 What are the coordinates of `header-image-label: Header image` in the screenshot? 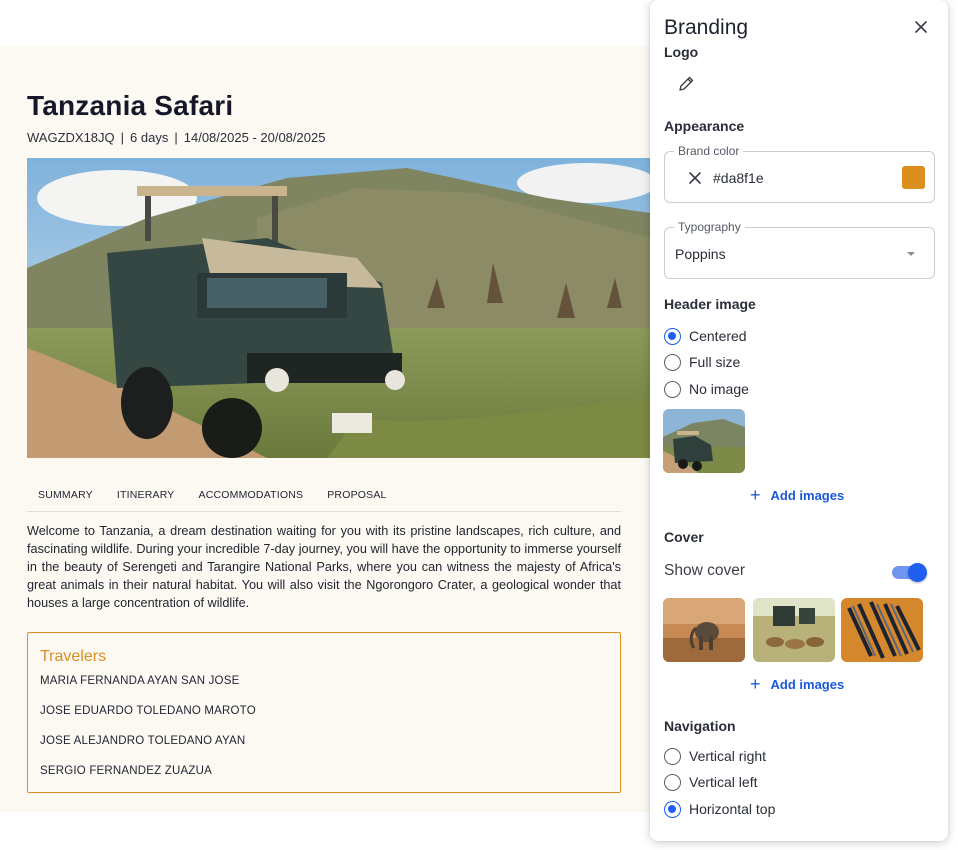 It's located at (710, 304).